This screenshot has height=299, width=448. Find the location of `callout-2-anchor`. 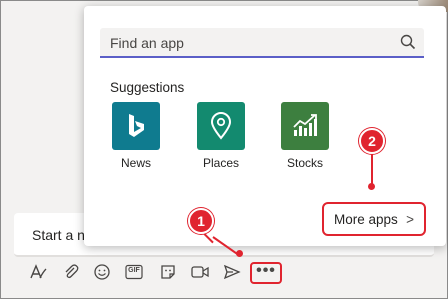

callout-2-anchor is located at coordinates (371, 186).